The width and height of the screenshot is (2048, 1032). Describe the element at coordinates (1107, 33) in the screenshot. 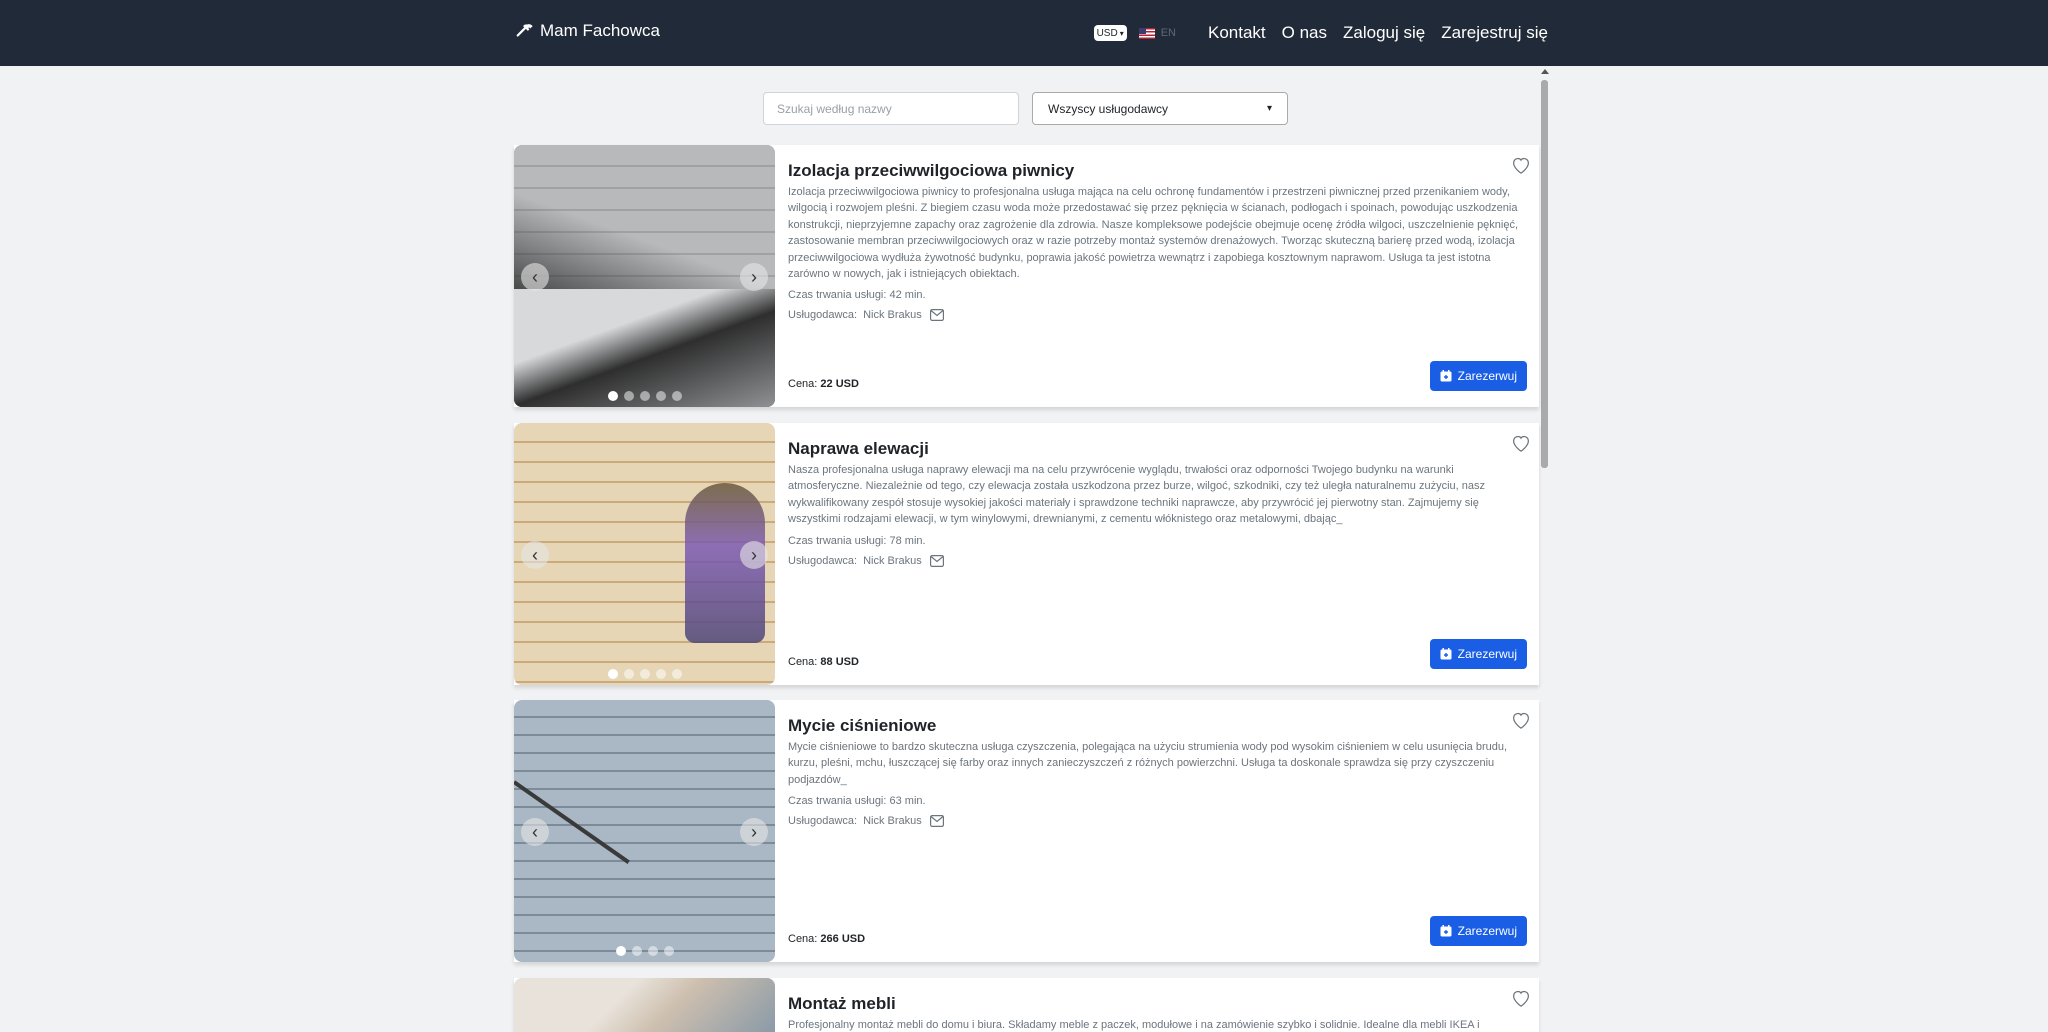

I see `currency-value: USD` at that location.